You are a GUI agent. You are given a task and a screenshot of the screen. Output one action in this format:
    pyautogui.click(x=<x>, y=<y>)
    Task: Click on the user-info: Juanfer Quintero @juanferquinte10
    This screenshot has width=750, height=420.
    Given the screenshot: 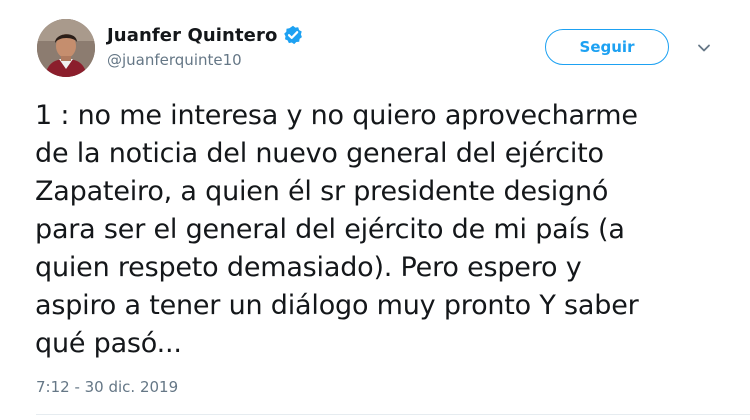 What is the action you would take?
    pyautogui.click(x=205, y=45)
    